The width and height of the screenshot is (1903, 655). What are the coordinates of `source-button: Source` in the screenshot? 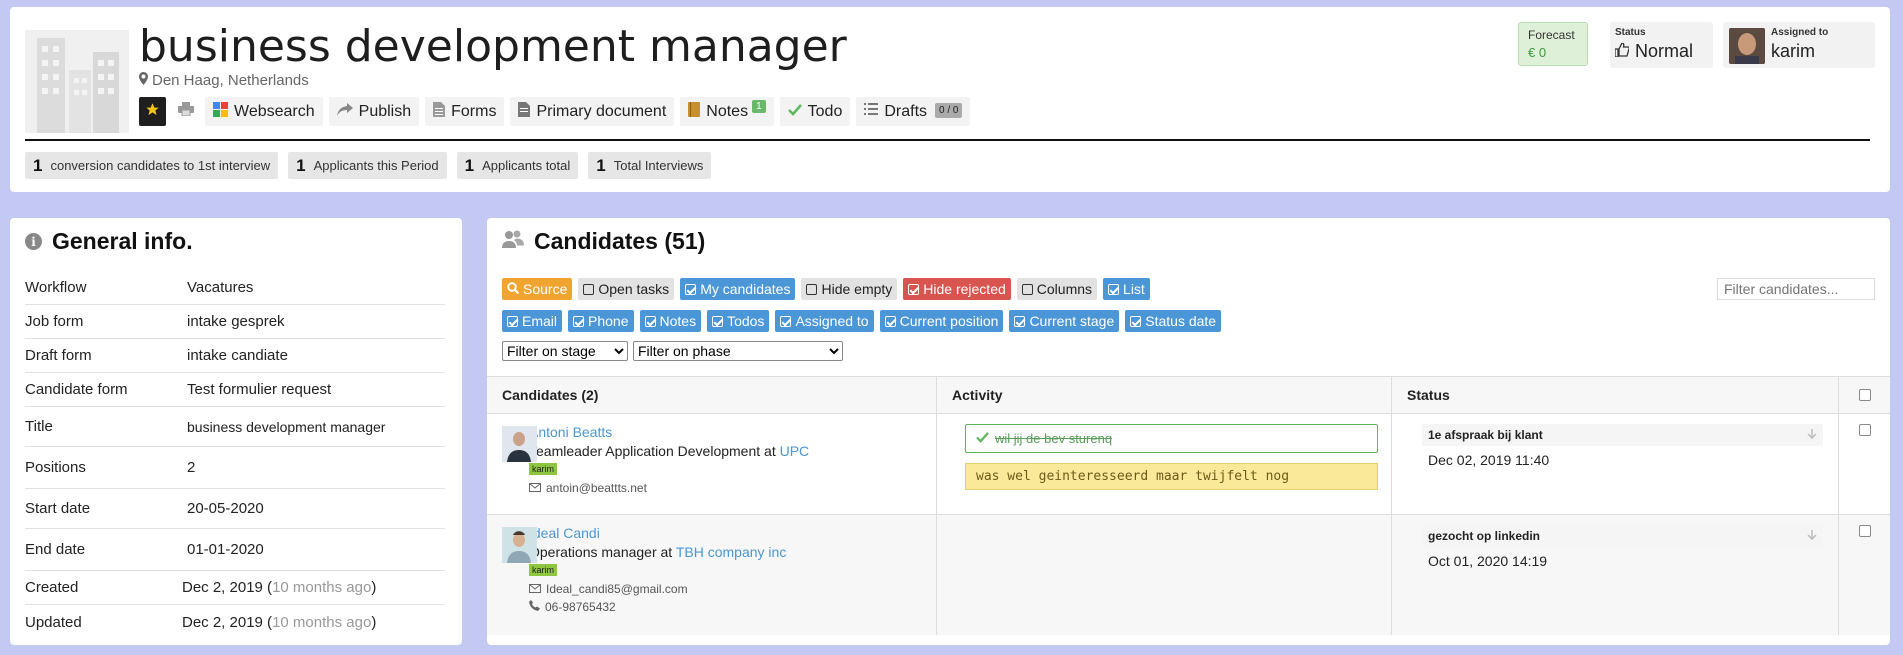 It's located at (537, 289).